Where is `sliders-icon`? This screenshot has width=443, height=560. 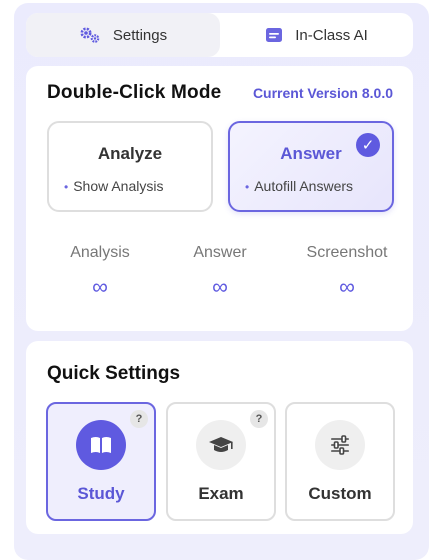 sliders-icon is located at coordinates (340, 445).